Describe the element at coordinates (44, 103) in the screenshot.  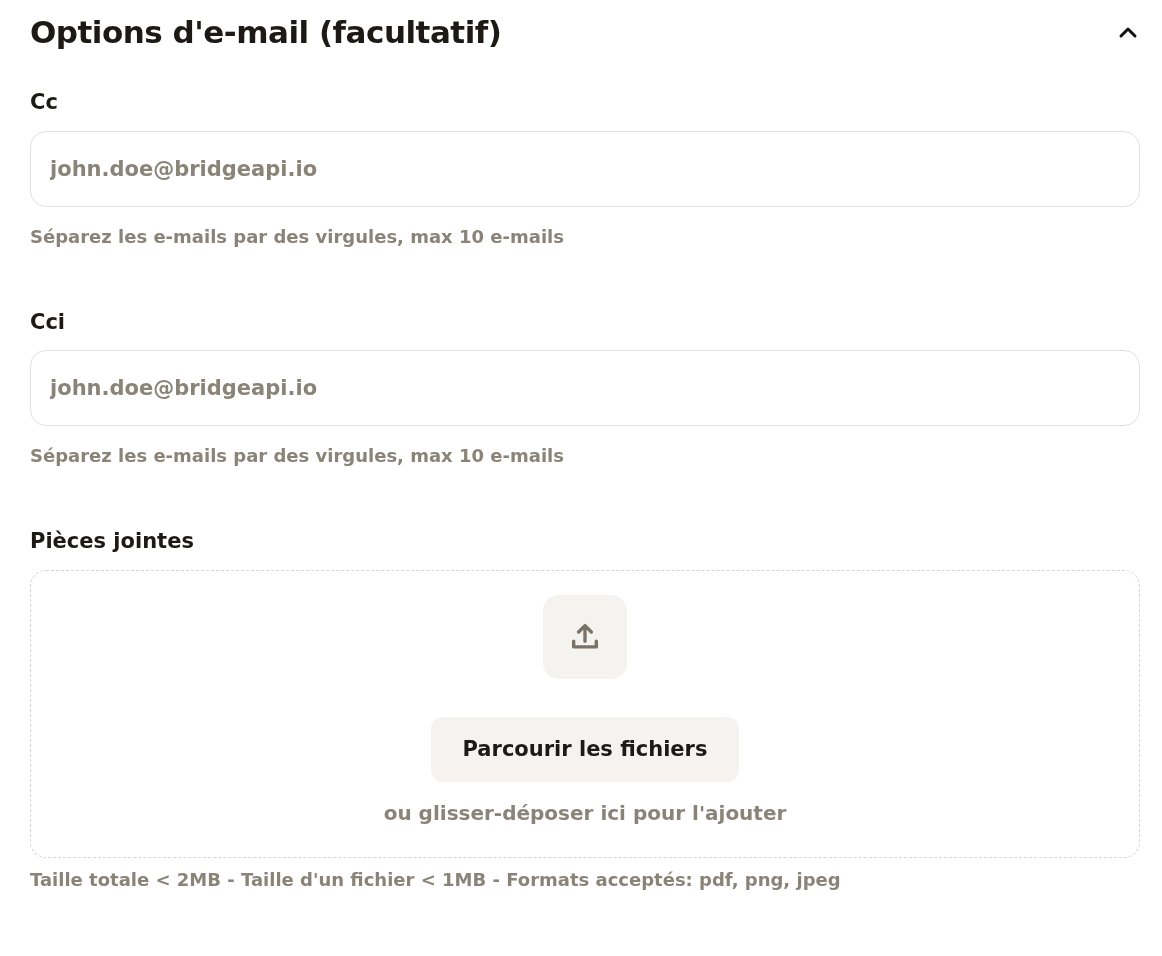
I see `field-label: Cc` at that location.